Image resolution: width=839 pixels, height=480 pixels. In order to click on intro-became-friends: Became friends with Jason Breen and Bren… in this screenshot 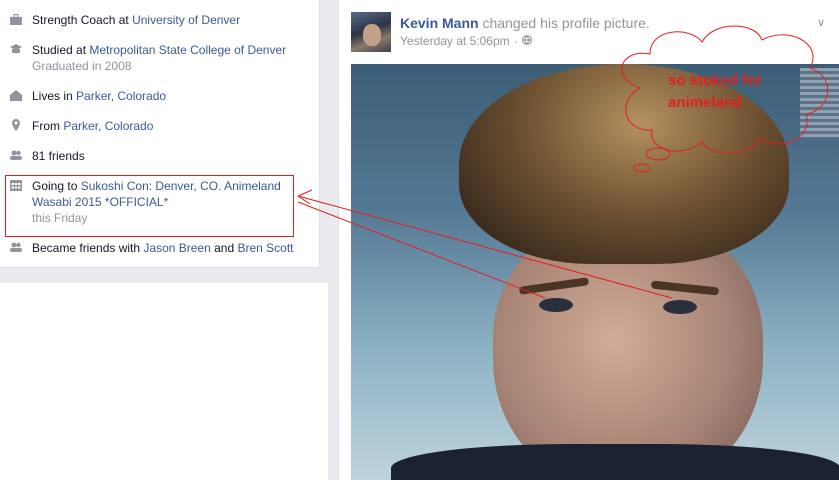, I will do `click(156, 248)`.